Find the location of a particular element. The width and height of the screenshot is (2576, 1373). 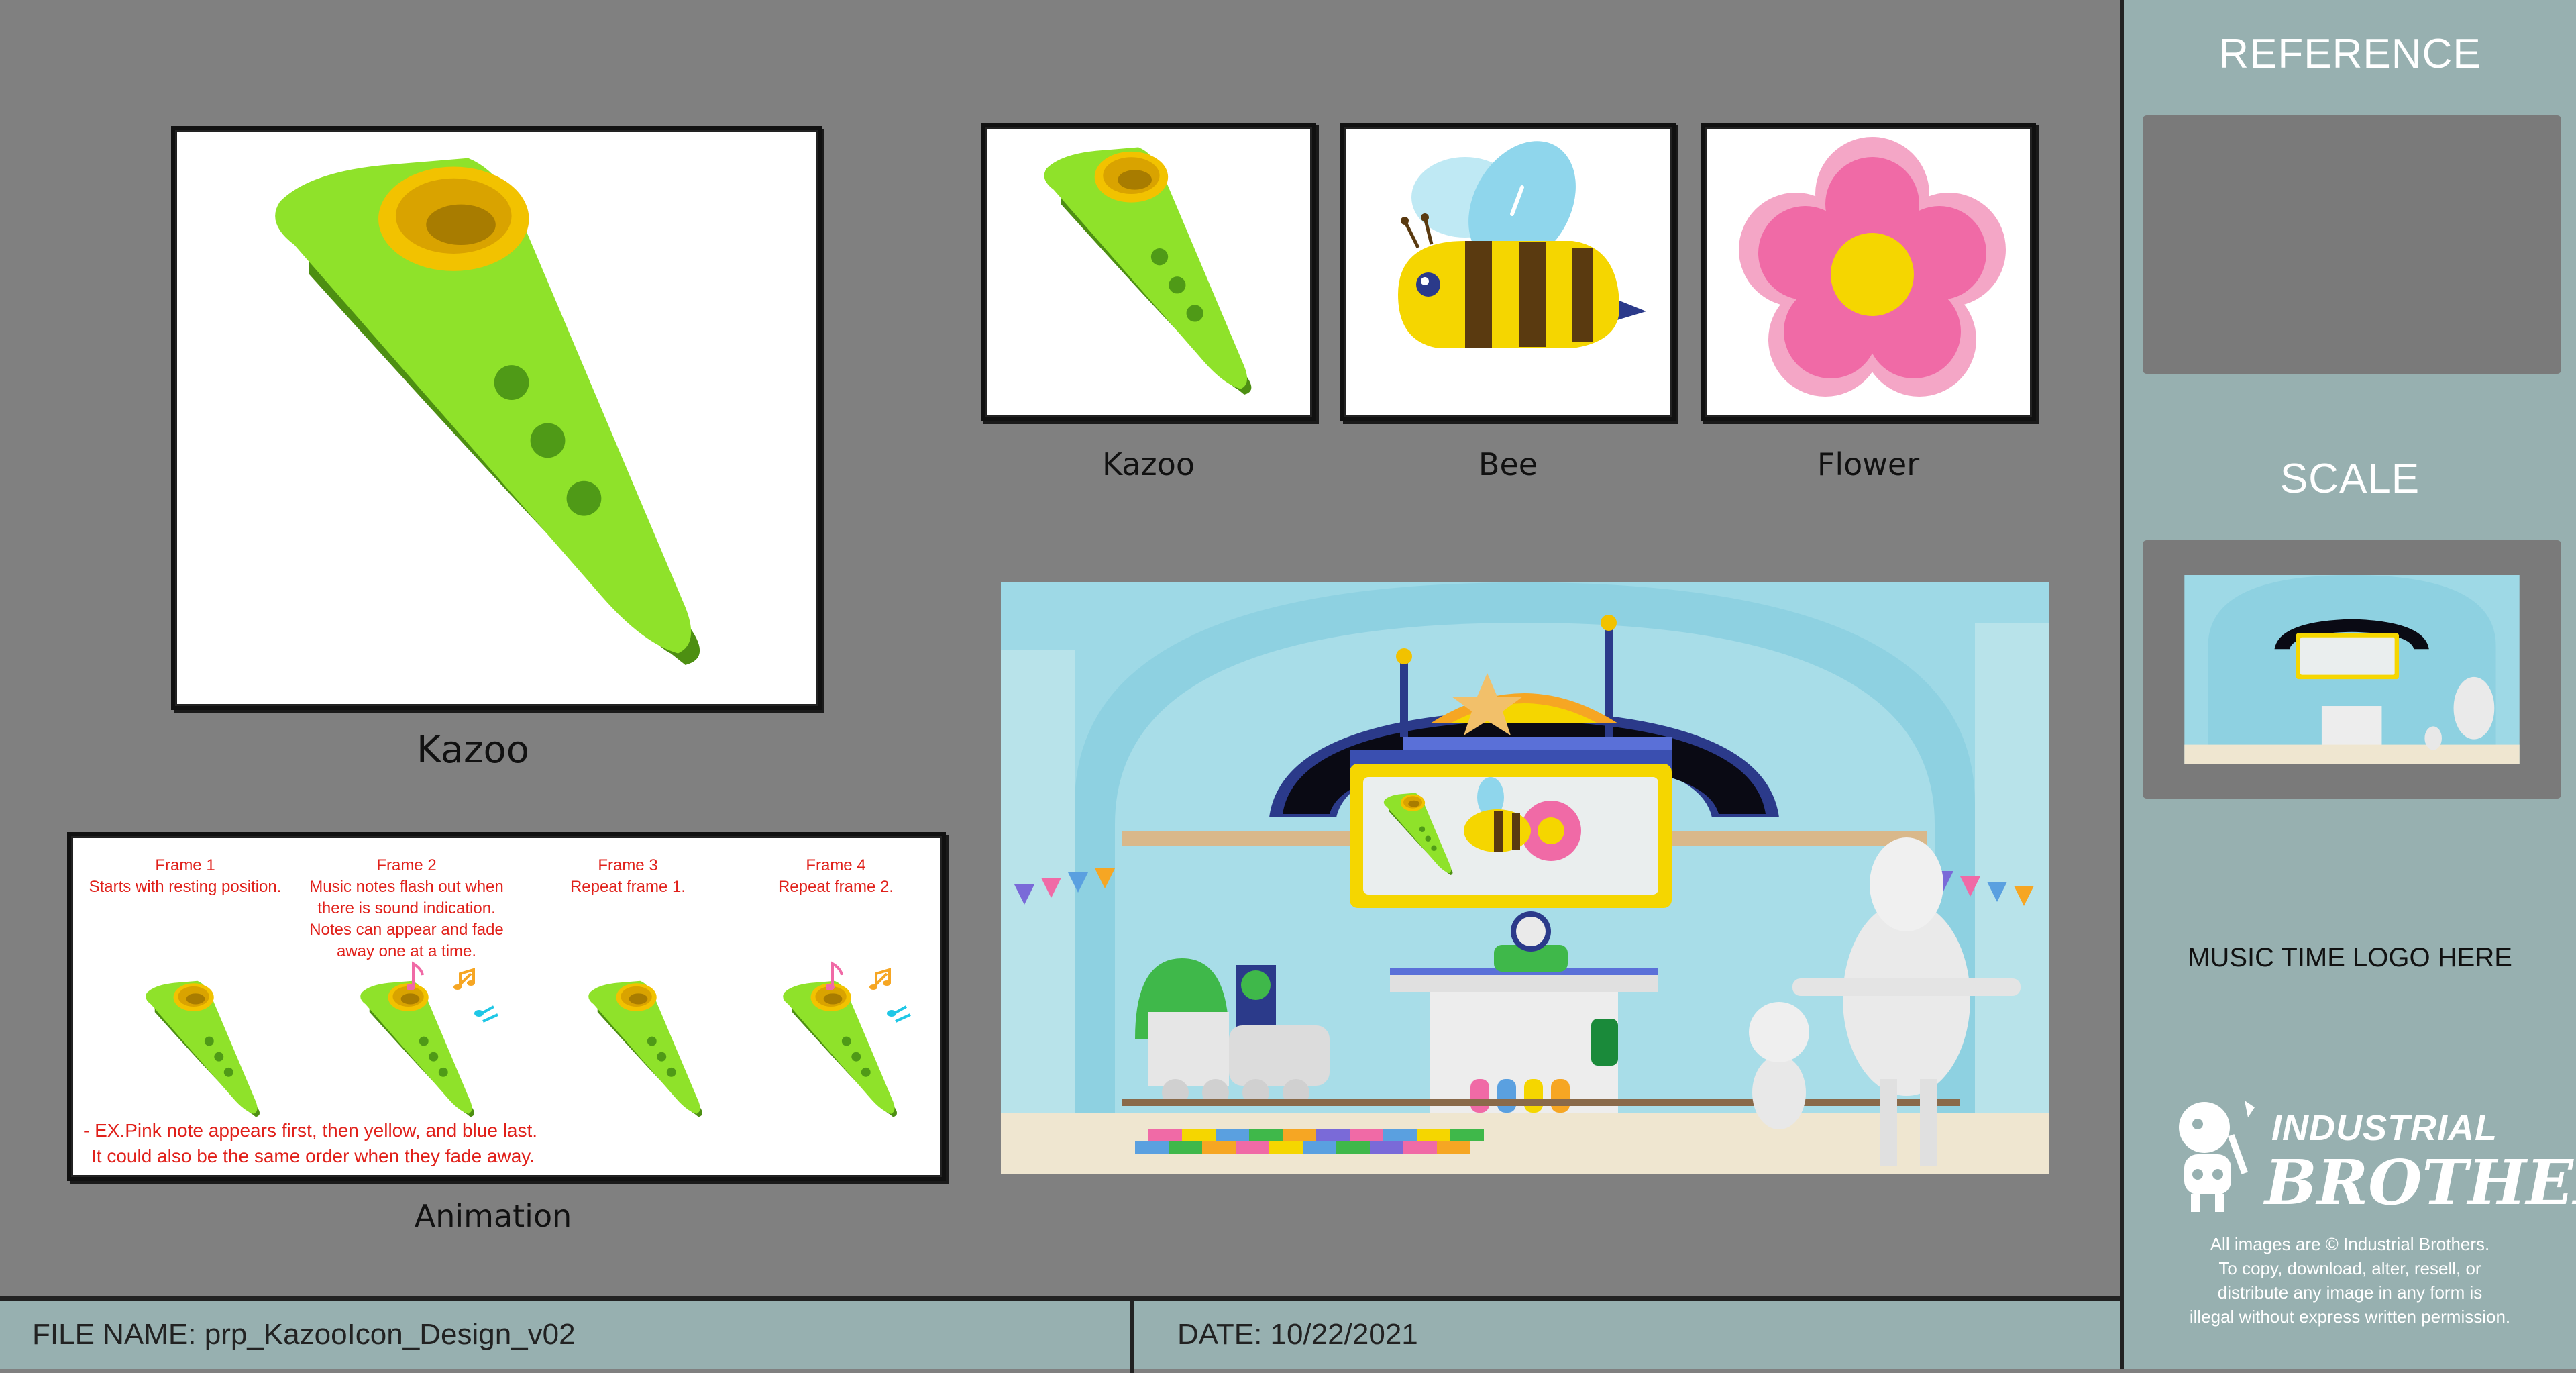

scale-box is located at coordinates (2352, 669).